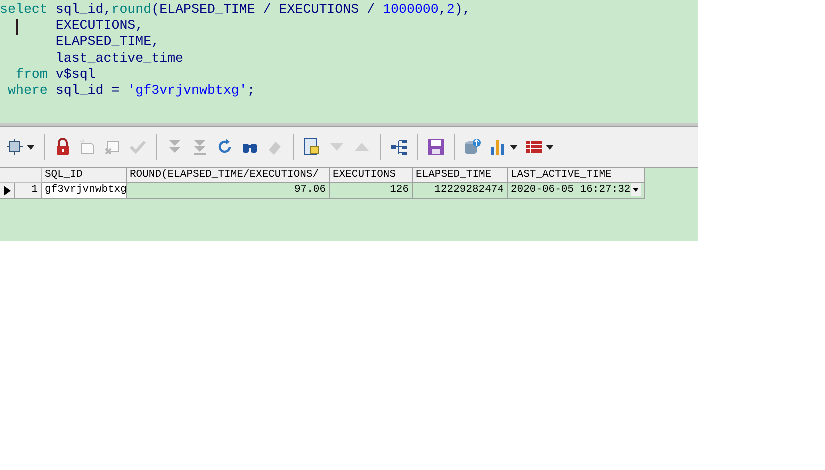 The width and height of the screenshot is (825, 470). What do you see at coordinates (100, 26) in the screenshot?
I see `code-token: EXECUTIONS,` at bounding box center [100, 26].